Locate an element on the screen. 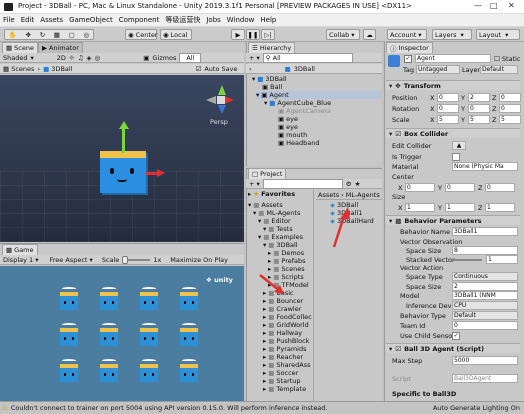  gameobject-name-field: Agent is located at coordinates (453, 58).